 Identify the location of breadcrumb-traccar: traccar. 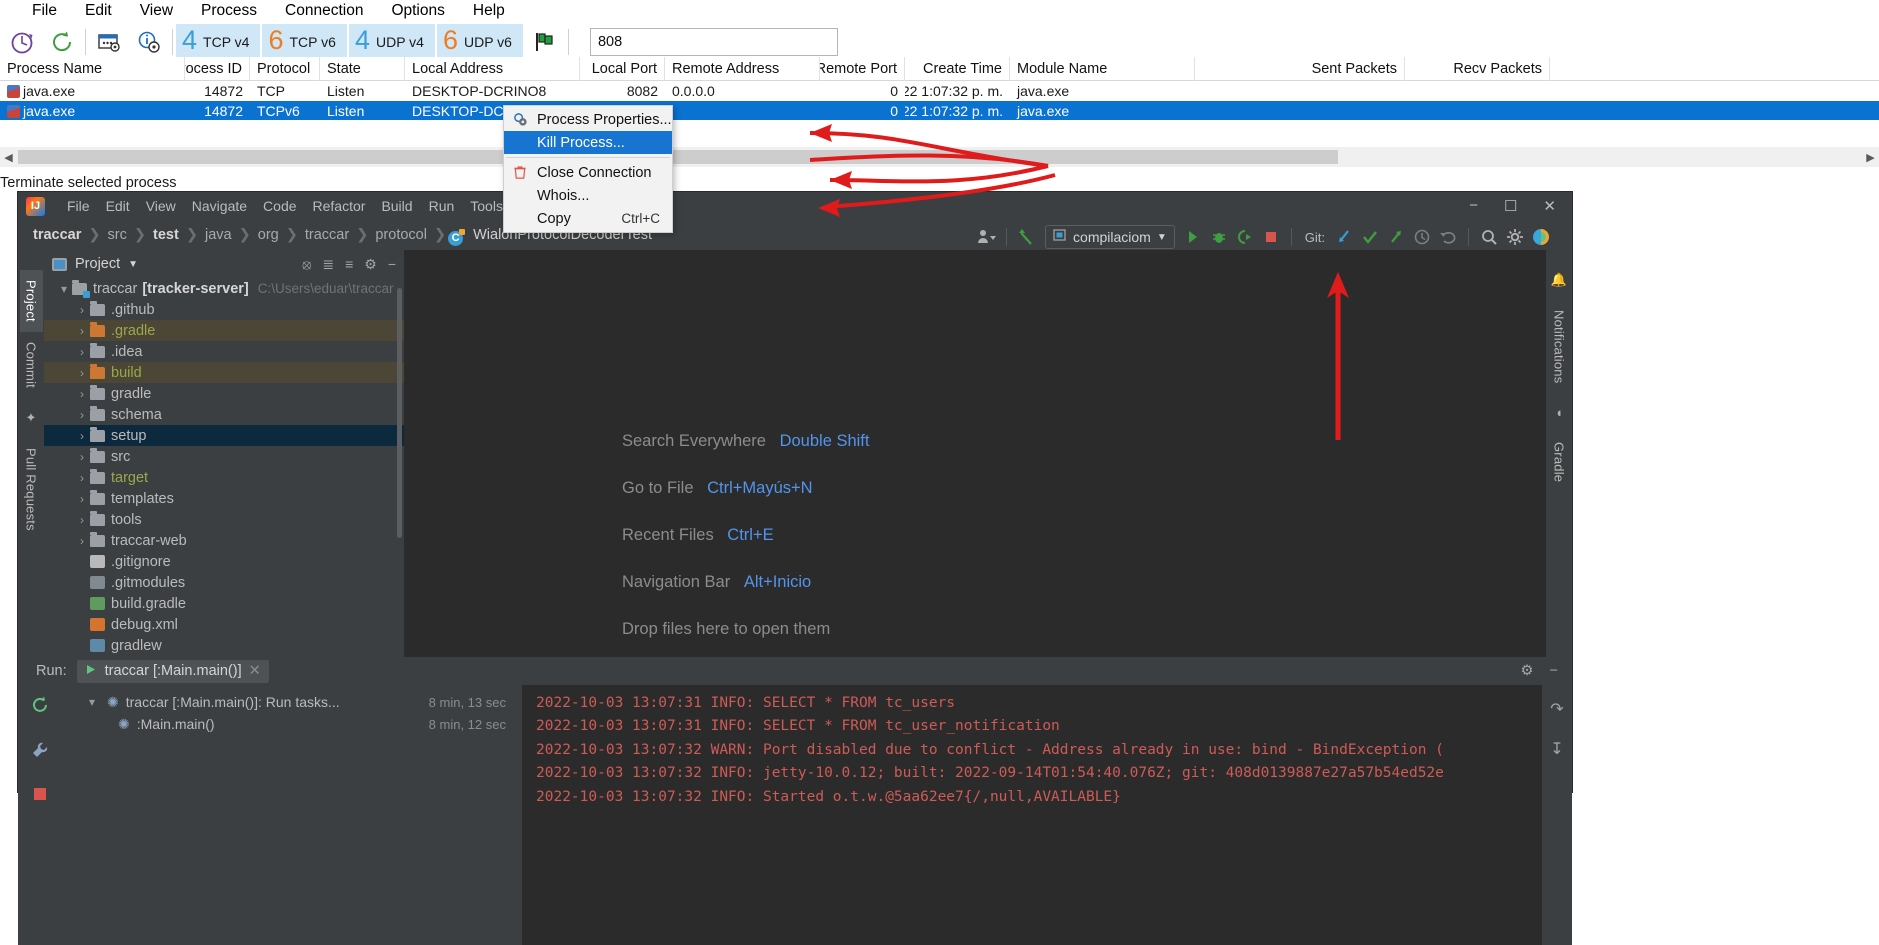
(57, 235).